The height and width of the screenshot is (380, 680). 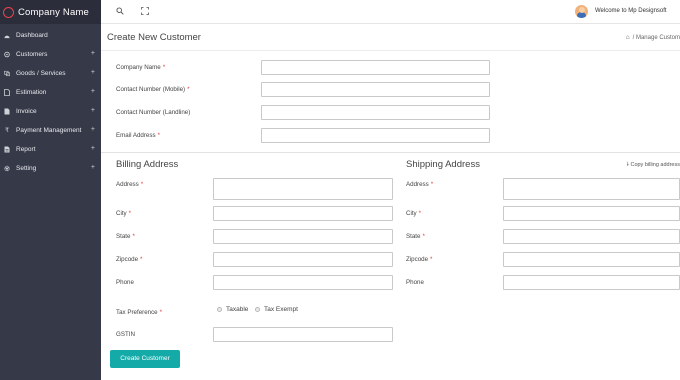 What do you see at coordinates (420, 184) in the screenshot?
I see `shipping-address-label: Address *` at bounding box center [420, 184].